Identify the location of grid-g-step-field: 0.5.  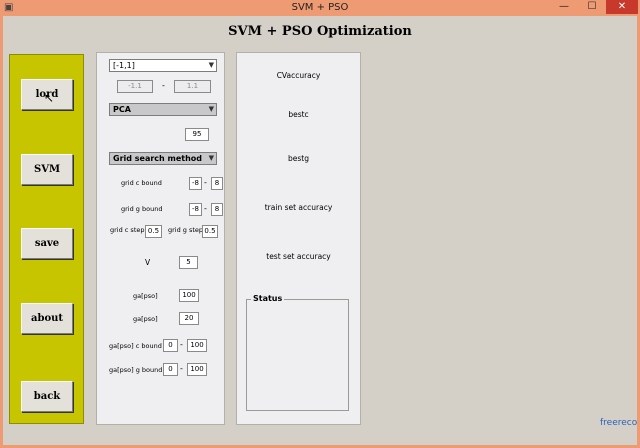
(210, 231).